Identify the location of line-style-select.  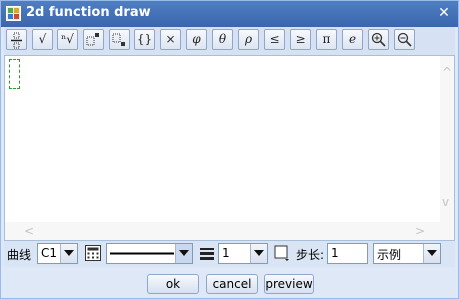
(149, 253).